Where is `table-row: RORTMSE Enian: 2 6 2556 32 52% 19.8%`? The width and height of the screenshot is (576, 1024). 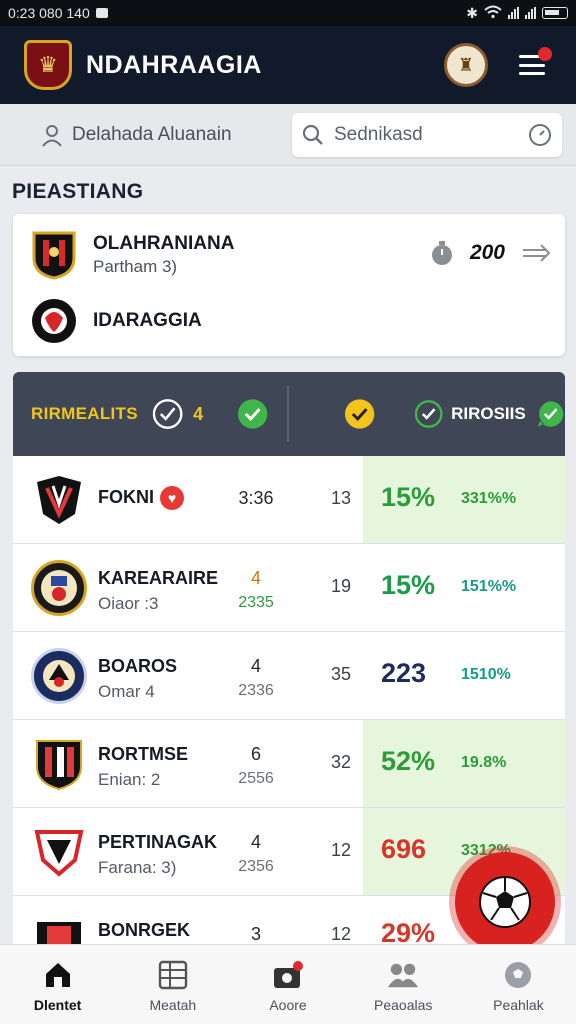
table-row: RORTMSE Enian: 2 6 2556 32 52% 19.8% is located at coordinates (289, 764).